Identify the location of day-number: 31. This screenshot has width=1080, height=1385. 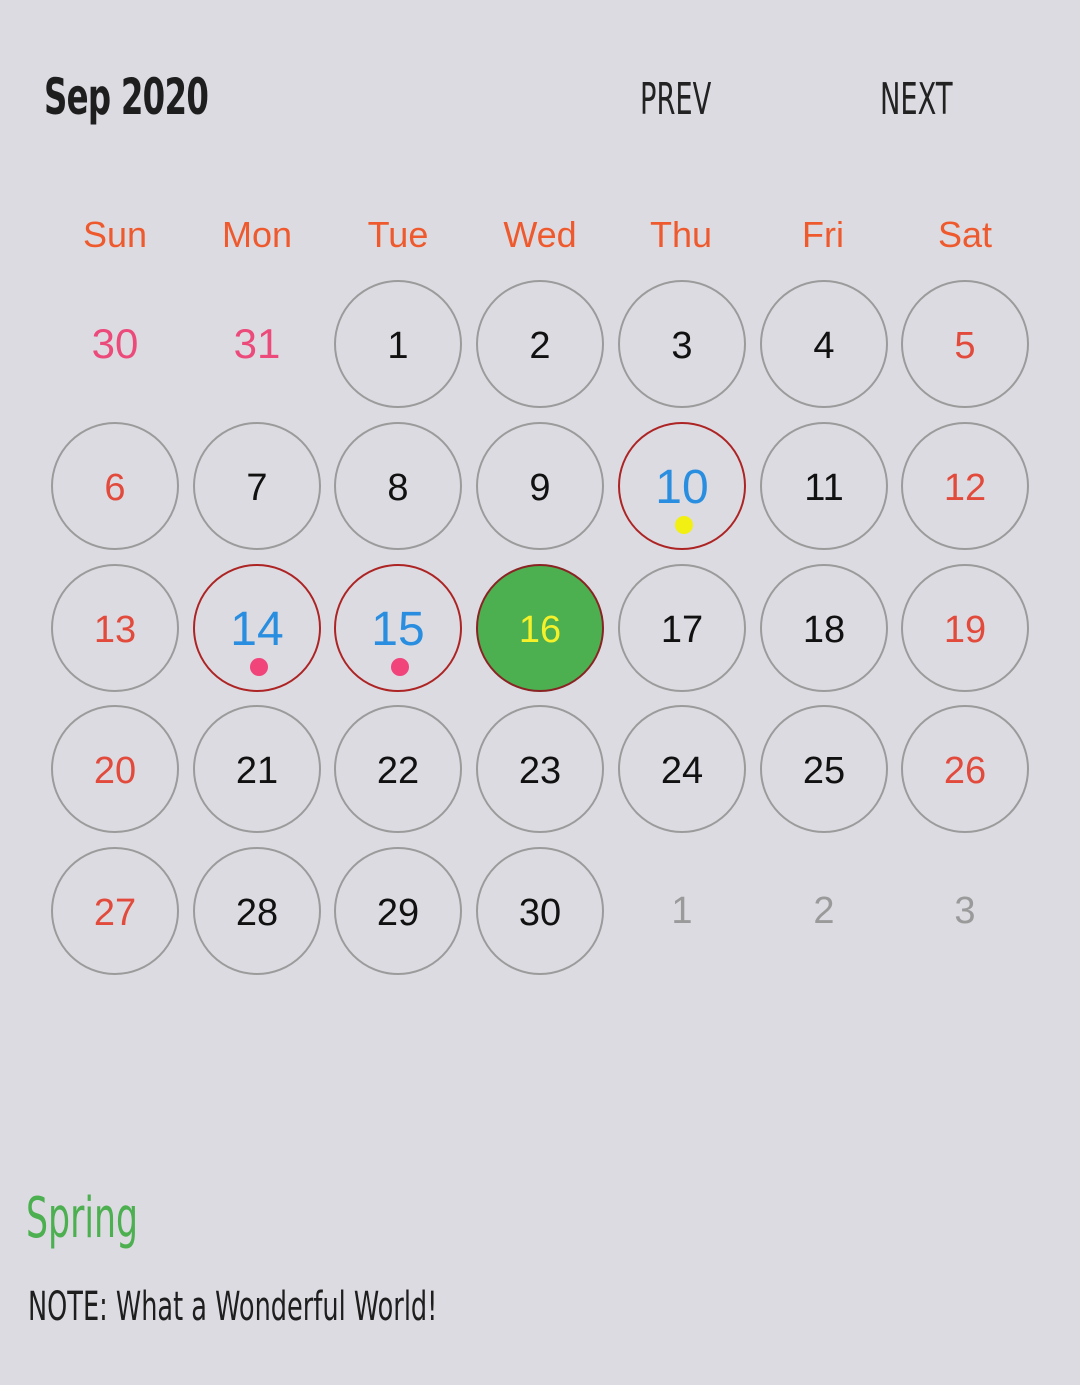
(257, 343).